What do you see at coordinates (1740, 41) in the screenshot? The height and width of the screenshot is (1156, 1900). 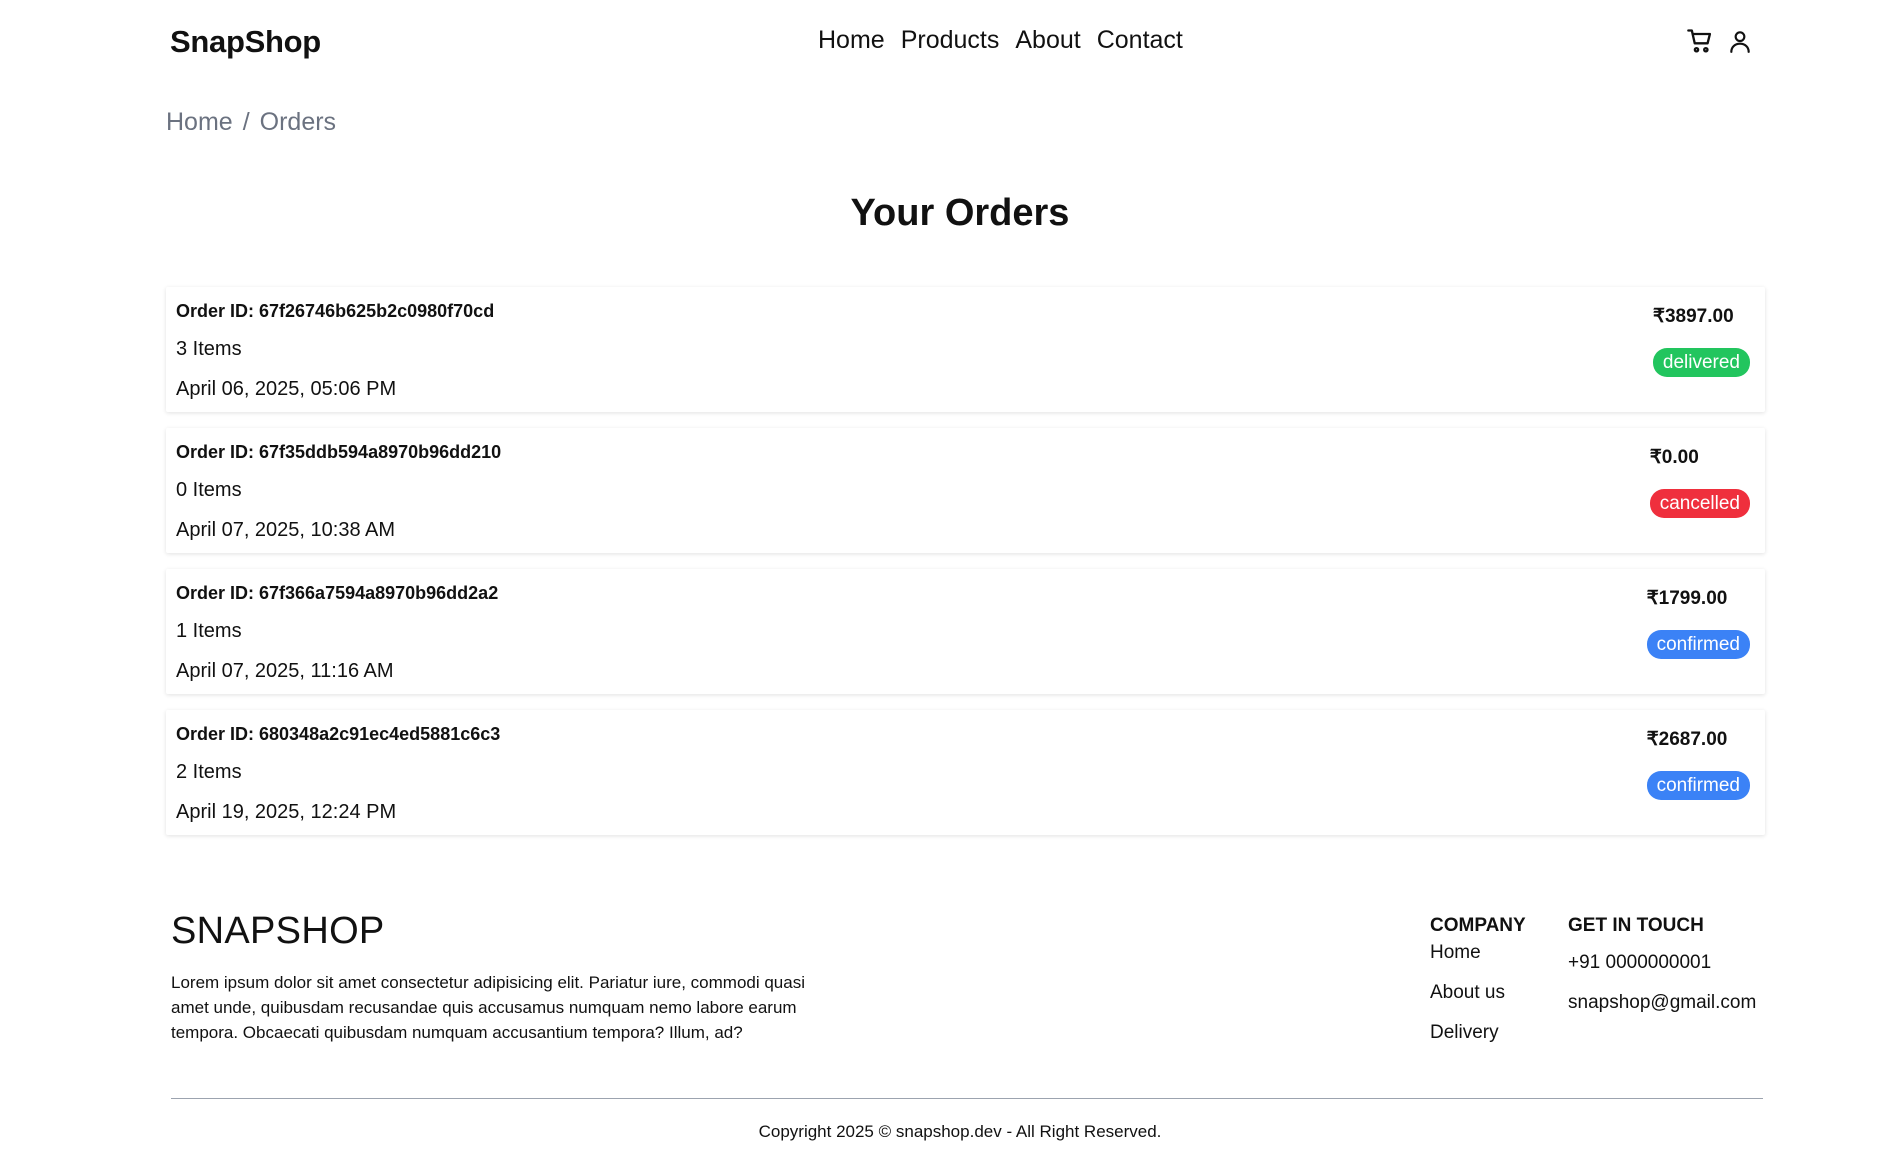 I see `user-icon` at bounding box center [1740, 41].